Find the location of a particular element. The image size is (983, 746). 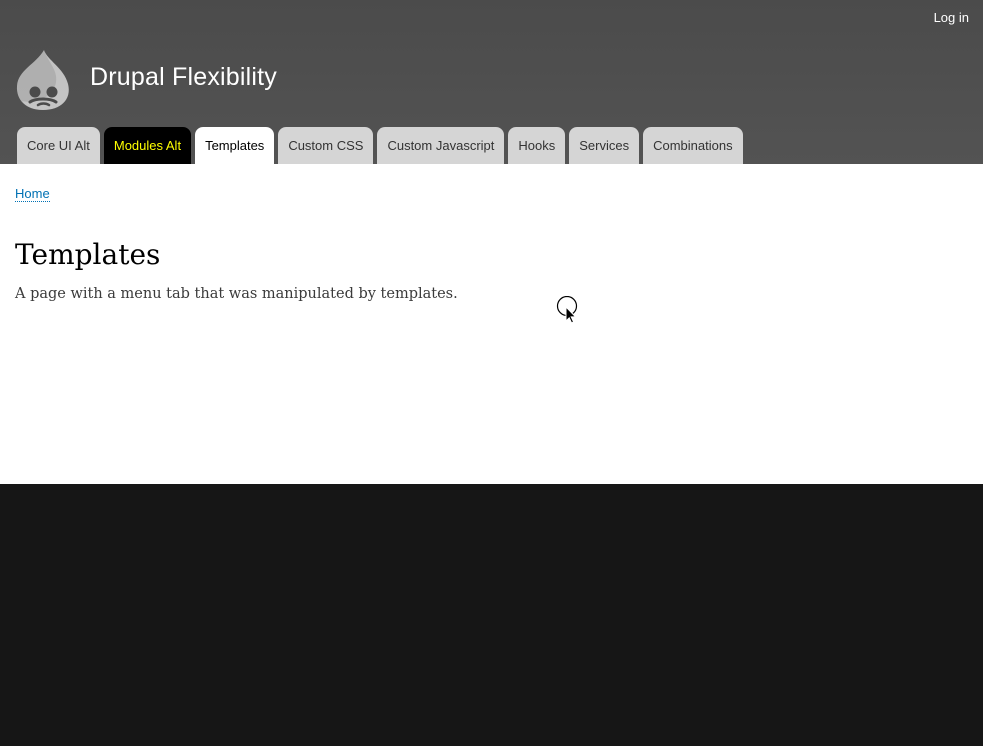

tab-custom-css: Custom CSS is located at coordinates (326, 145).